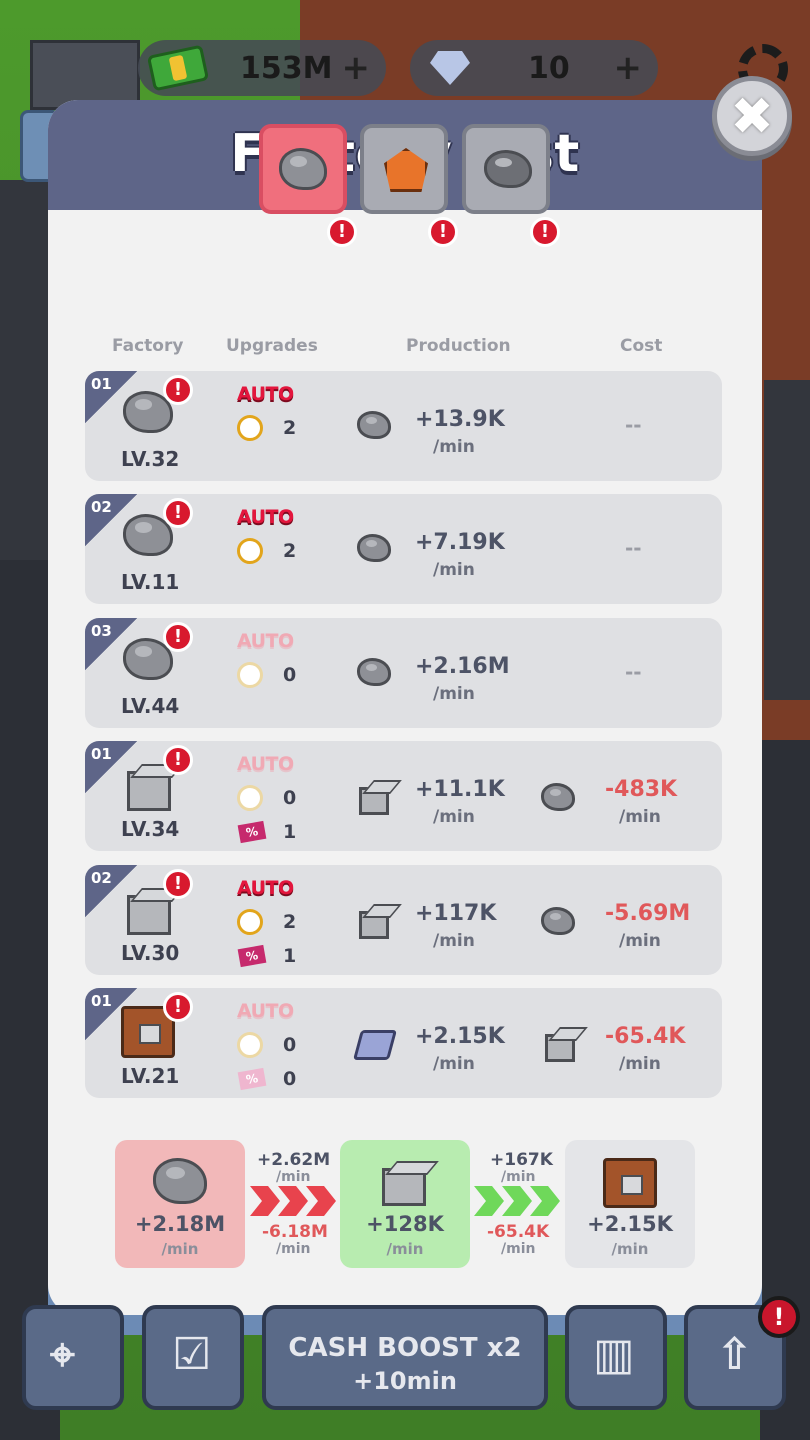 The height and width of the screenshot is (1440, 810). I want to click on flow1-arrows, so click(294, 1201).